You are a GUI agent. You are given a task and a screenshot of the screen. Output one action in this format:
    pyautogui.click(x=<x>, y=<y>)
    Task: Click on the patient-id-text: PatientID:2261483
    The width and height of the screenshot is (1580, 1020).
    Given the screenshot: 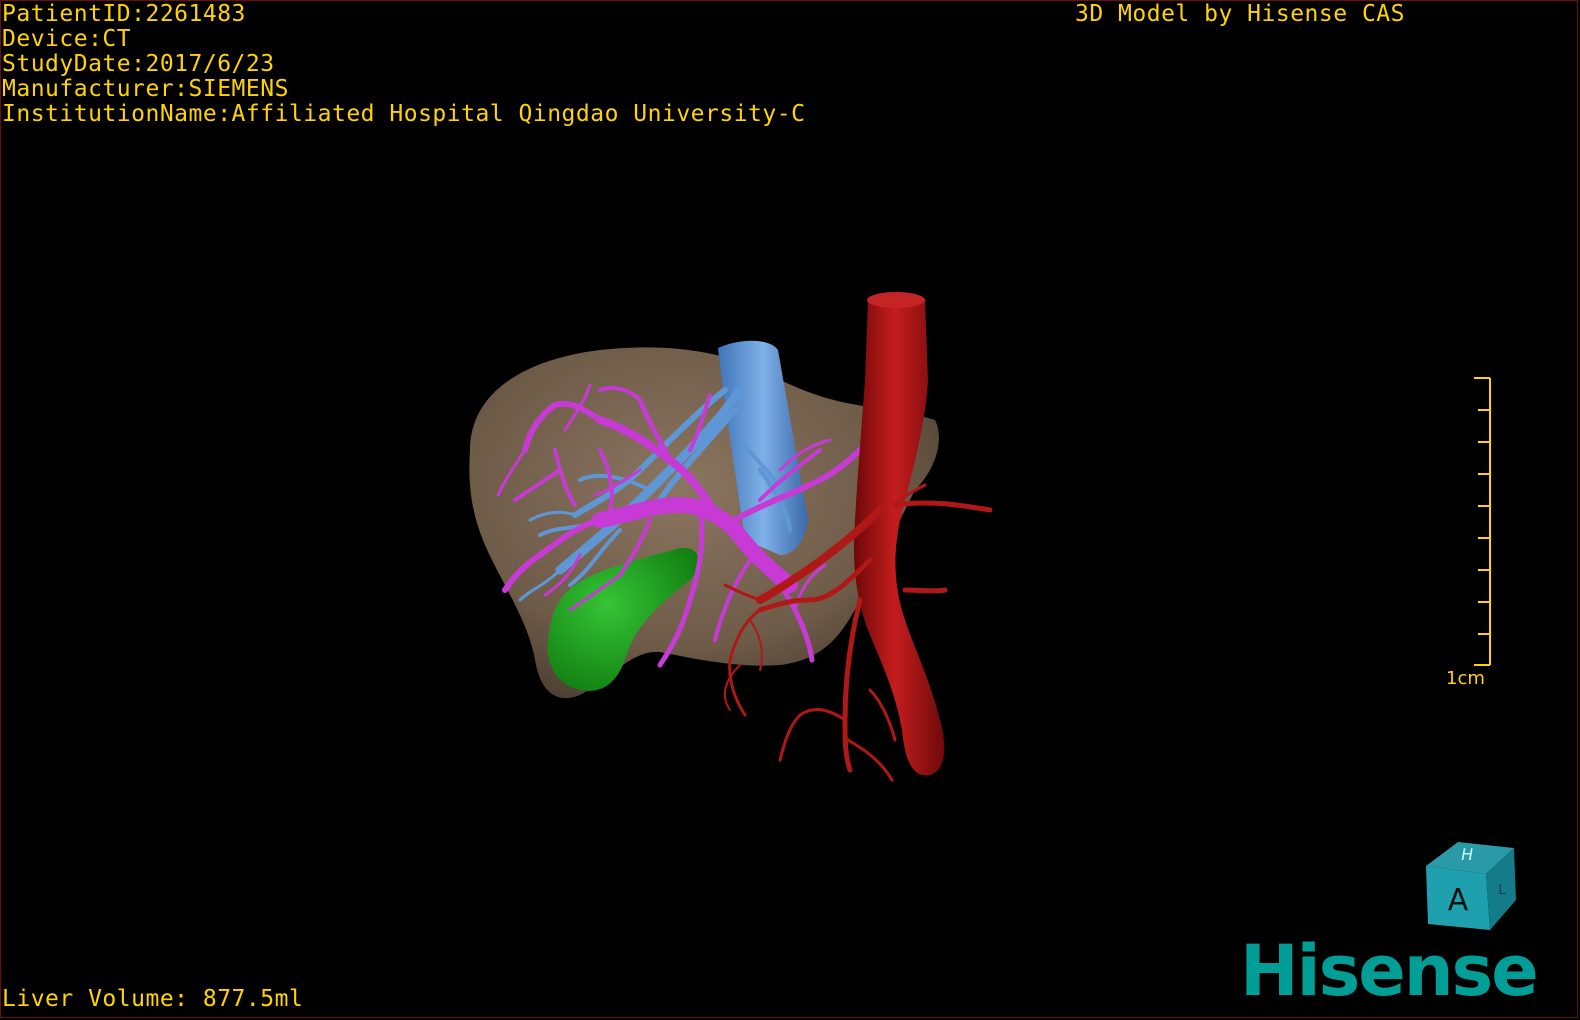 What is the action you would take?
    pyautogui.click(x=124, y=14)
    